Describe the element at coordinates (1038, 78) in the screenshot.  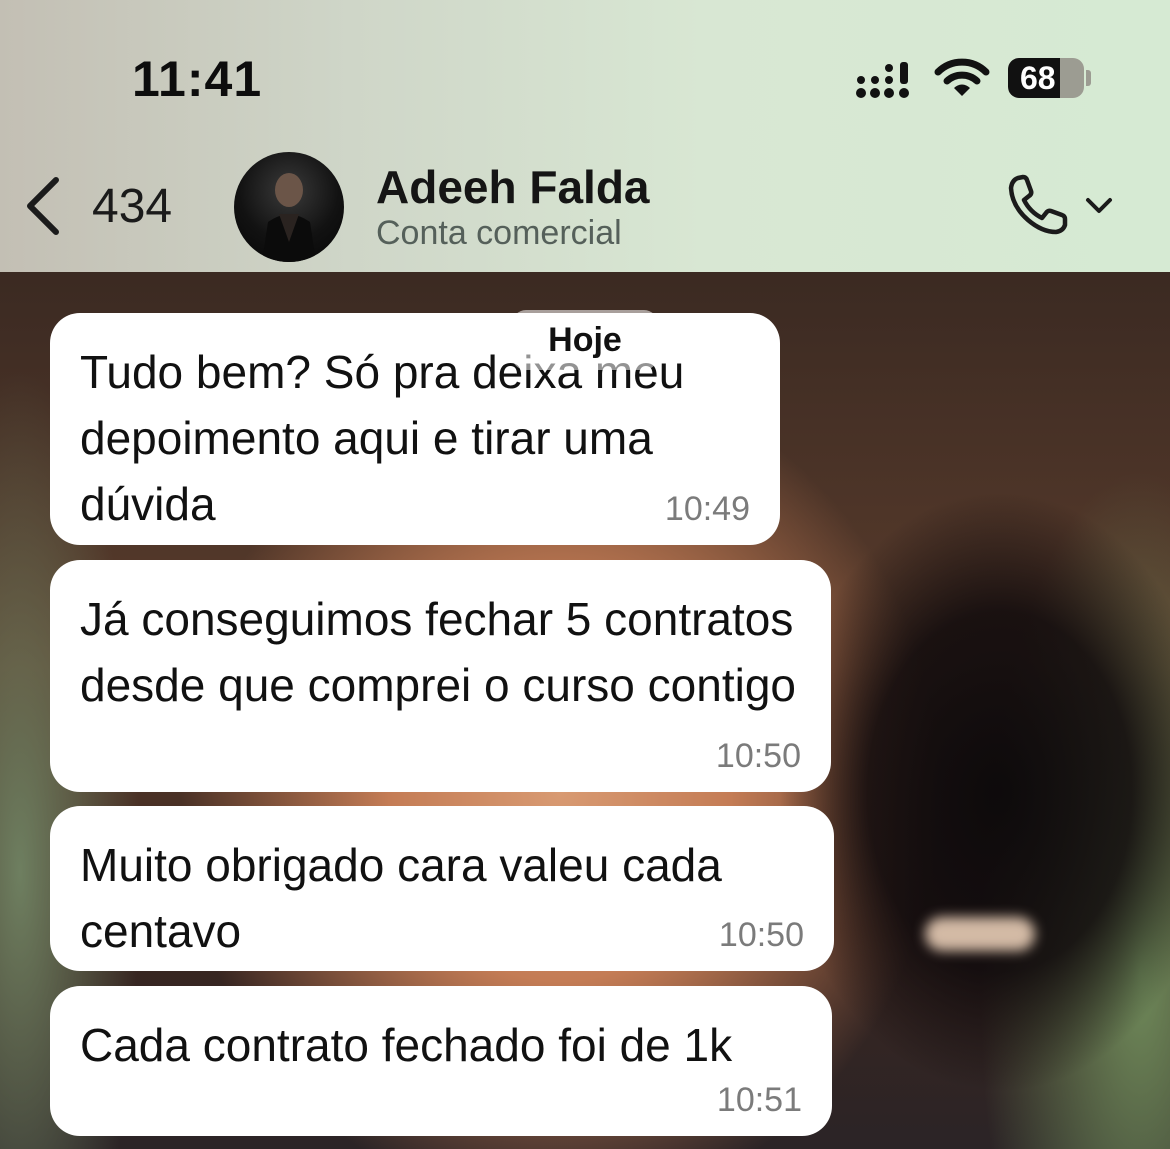
I see `battery-percentage: 68` at that location.